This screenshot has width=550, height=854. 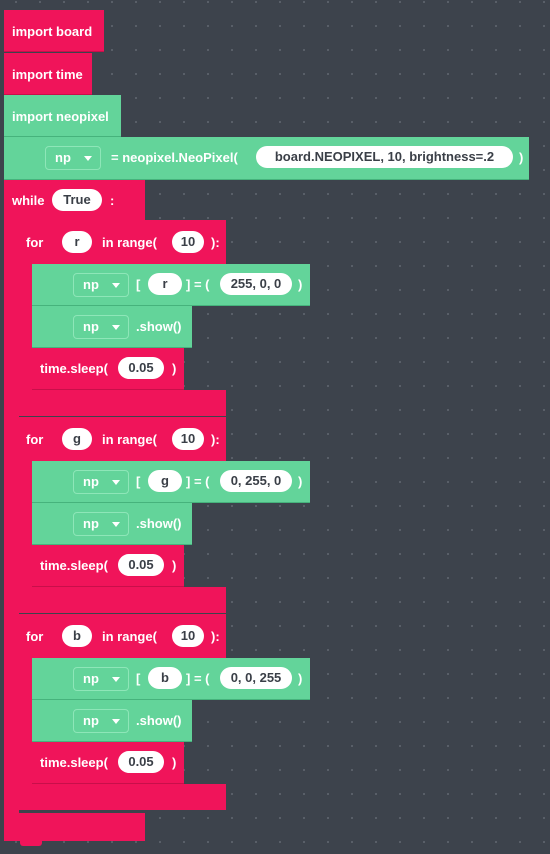 I want to click on while-keyword: while, so click(x=28, y=200).